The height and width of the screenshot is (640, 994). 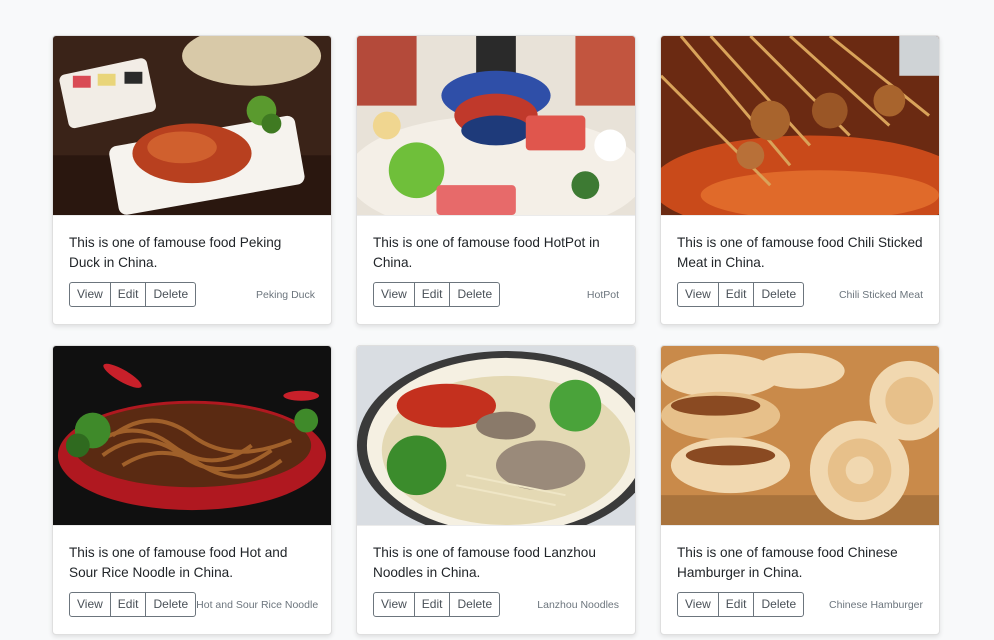 I want to click on card-caption: Lanzhou Noodles, so click(x=578, y=604).